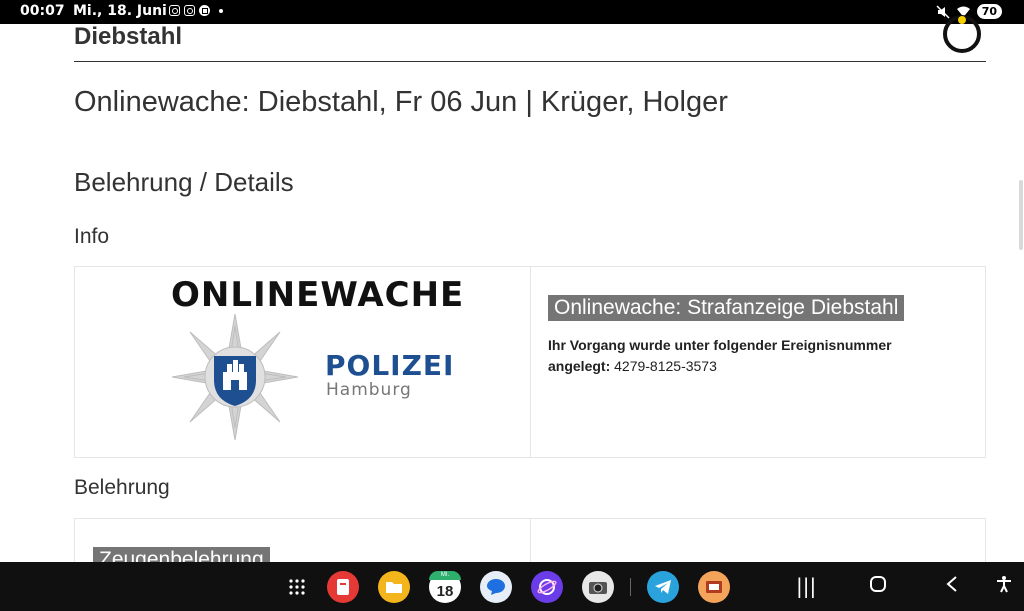  Describe the element at coordinates (512, 12) in the screenshot. I see `status-bar: 00:07 Mi., 18. Juni 70` at that location.